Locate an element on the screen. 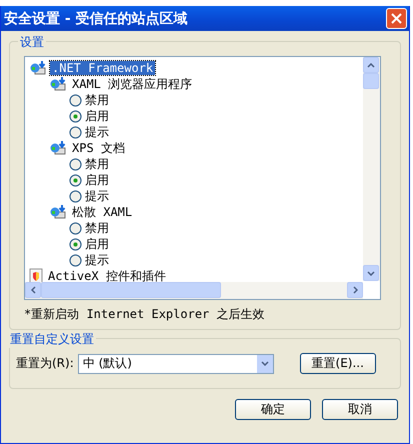 This screenshot has width=413, height=444. shield-icon is located at coordinates (36, 276).